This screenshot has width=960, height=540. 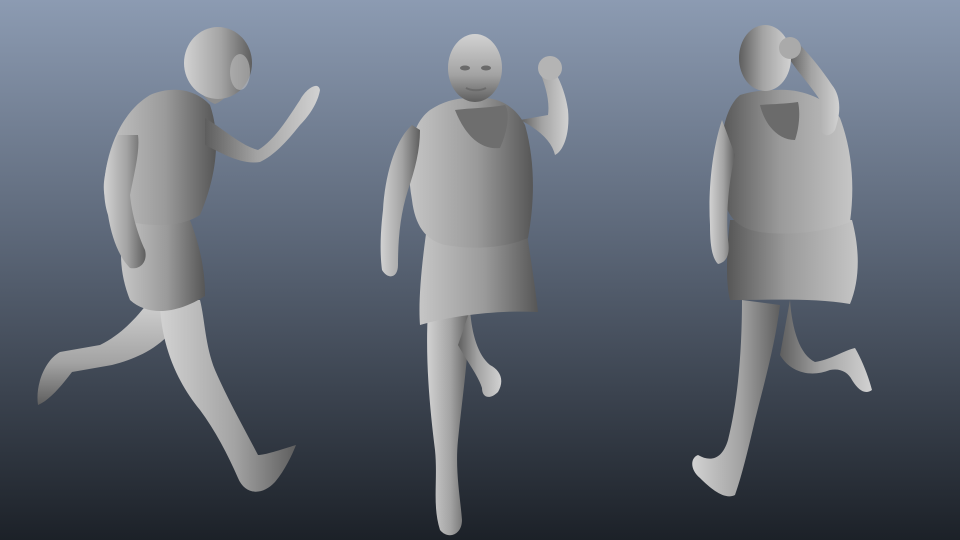 What do you see at coordinates (240, 72) in the screenshot?
I see `figure-1-face-shadow` at bounding box center [240, 72].